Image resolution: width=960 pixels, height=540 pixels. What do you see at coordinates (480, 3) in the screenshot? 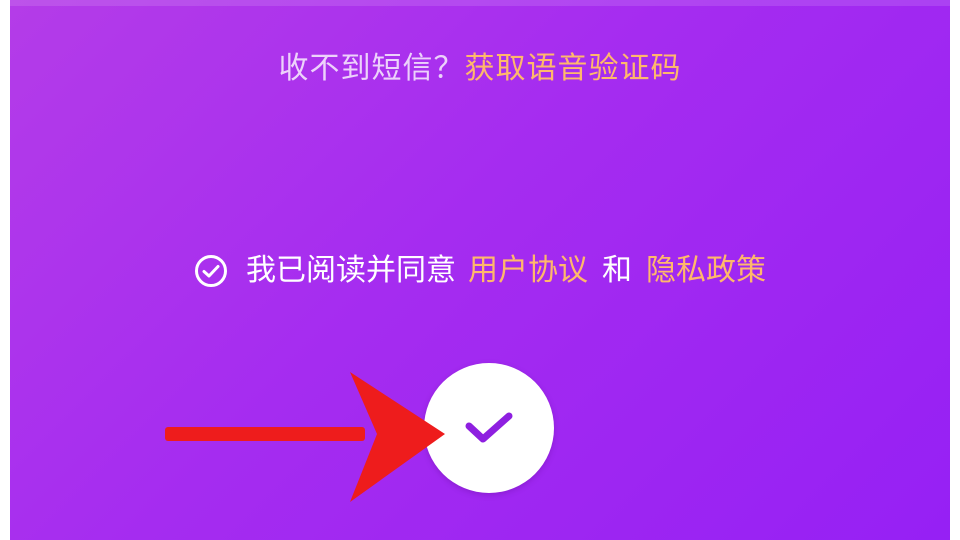
I see `top-edge` at bounding box center [480, 3].